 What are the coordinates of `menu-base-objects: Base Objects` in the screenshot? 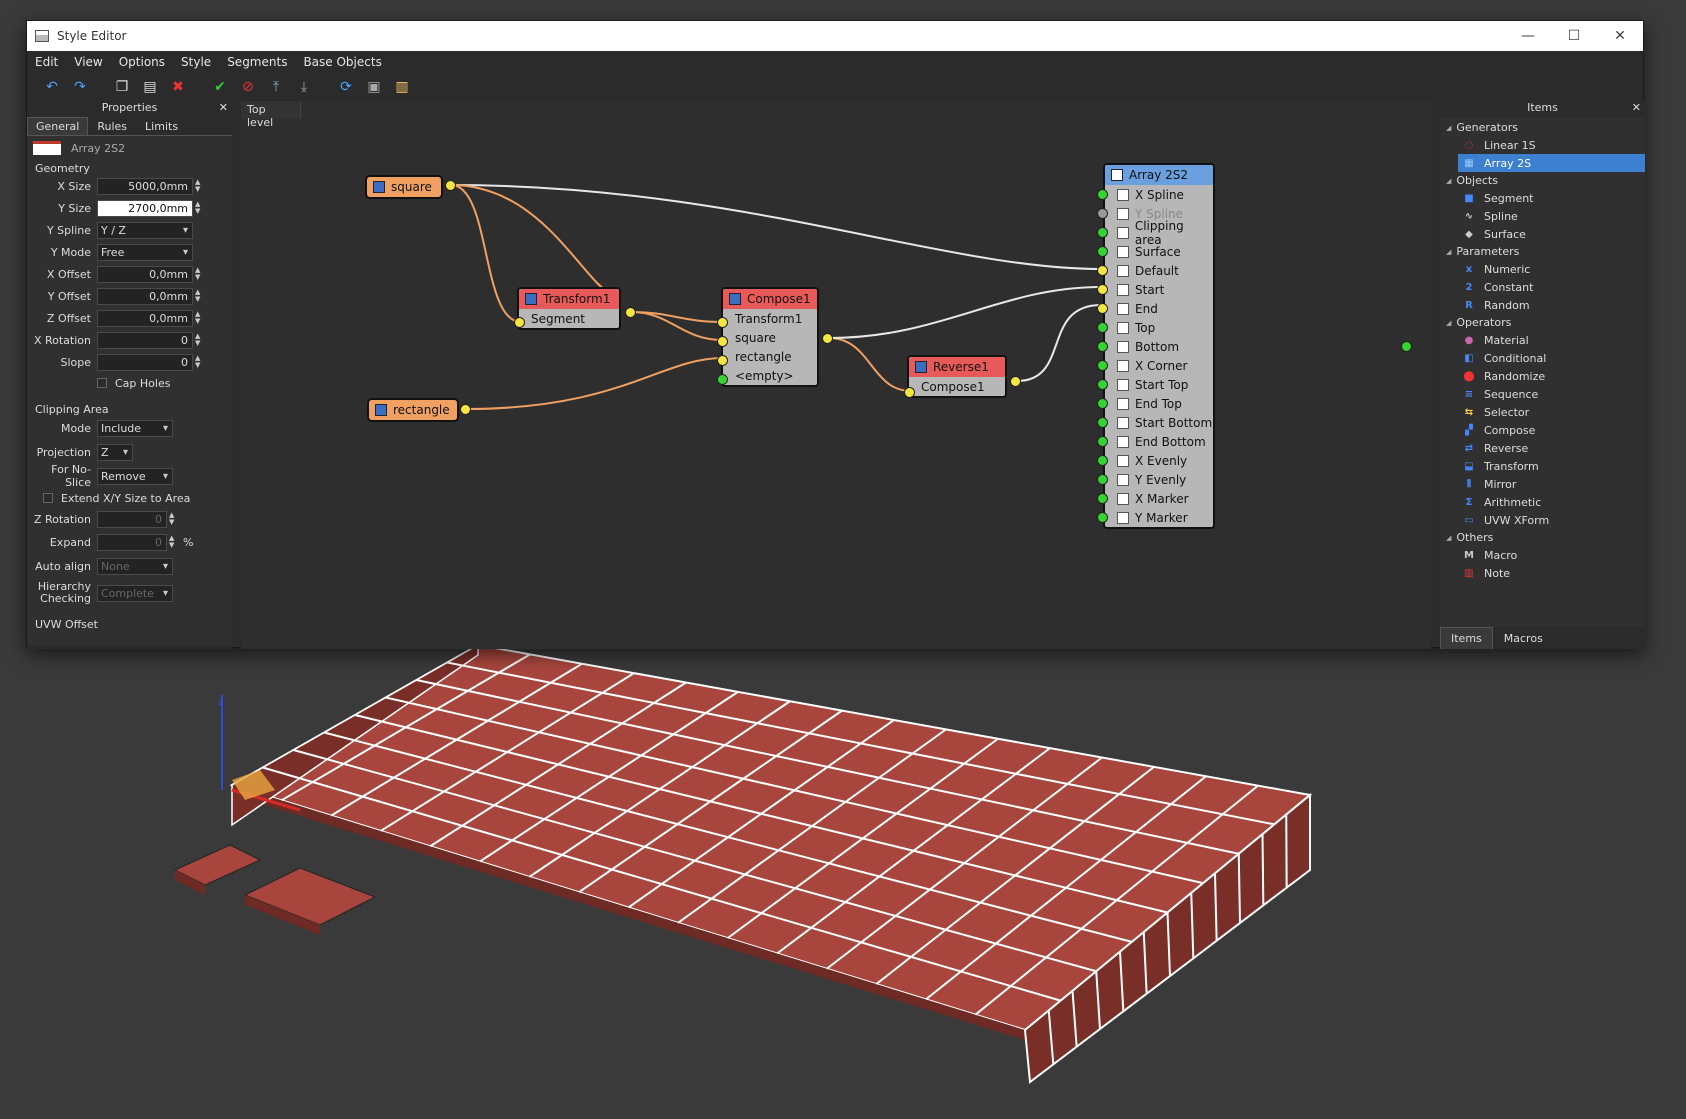 It's located at (342, 62).